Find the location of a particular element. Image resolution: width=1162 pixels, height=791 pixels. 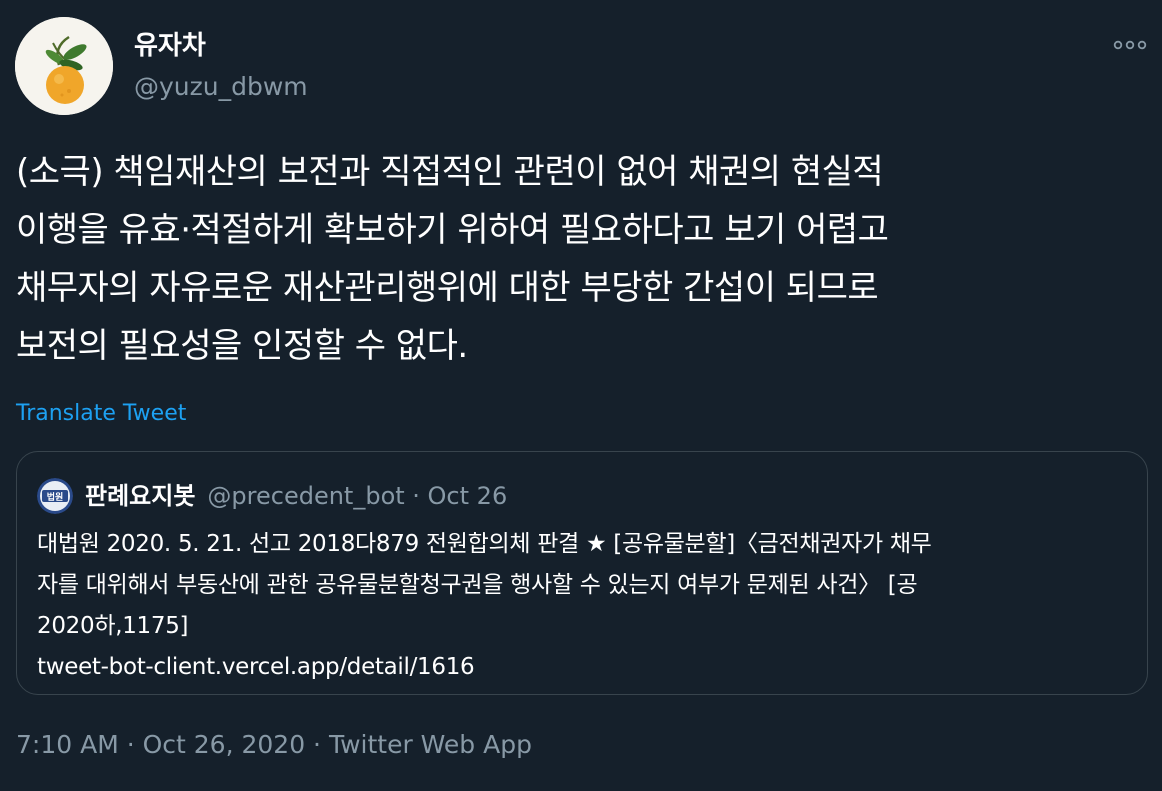

quoted-text-line: 2020하,1175] is located at coordinates (113, 626).